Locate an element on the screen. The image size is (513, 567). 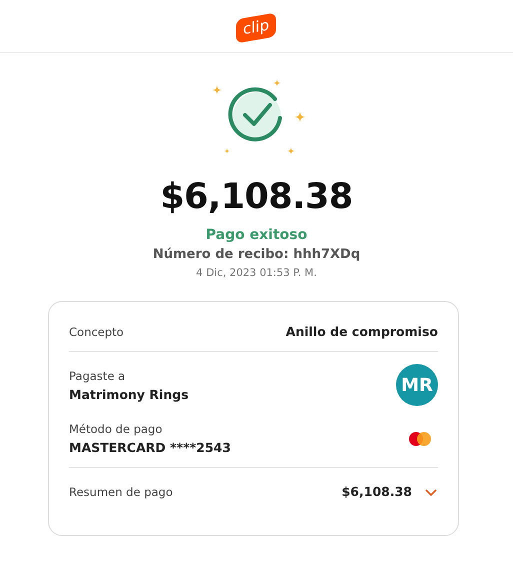
success-check-icon is located at coordinates (255, 114).